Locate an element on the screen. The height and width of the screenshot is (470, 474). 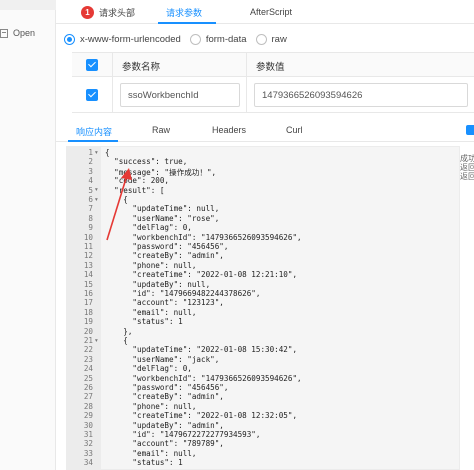
line-number: 29 is located at coordinates (88, 416).